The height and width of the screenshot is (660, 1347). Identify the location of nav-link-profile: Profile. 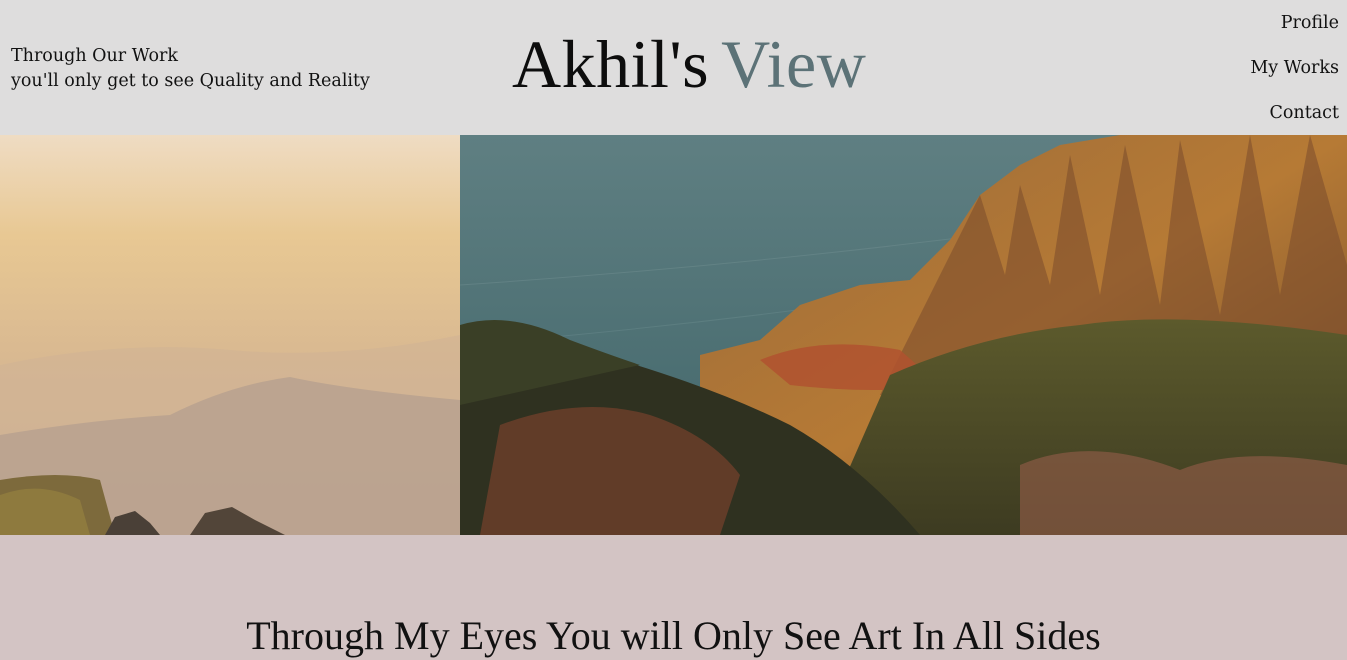
(1294, 31).